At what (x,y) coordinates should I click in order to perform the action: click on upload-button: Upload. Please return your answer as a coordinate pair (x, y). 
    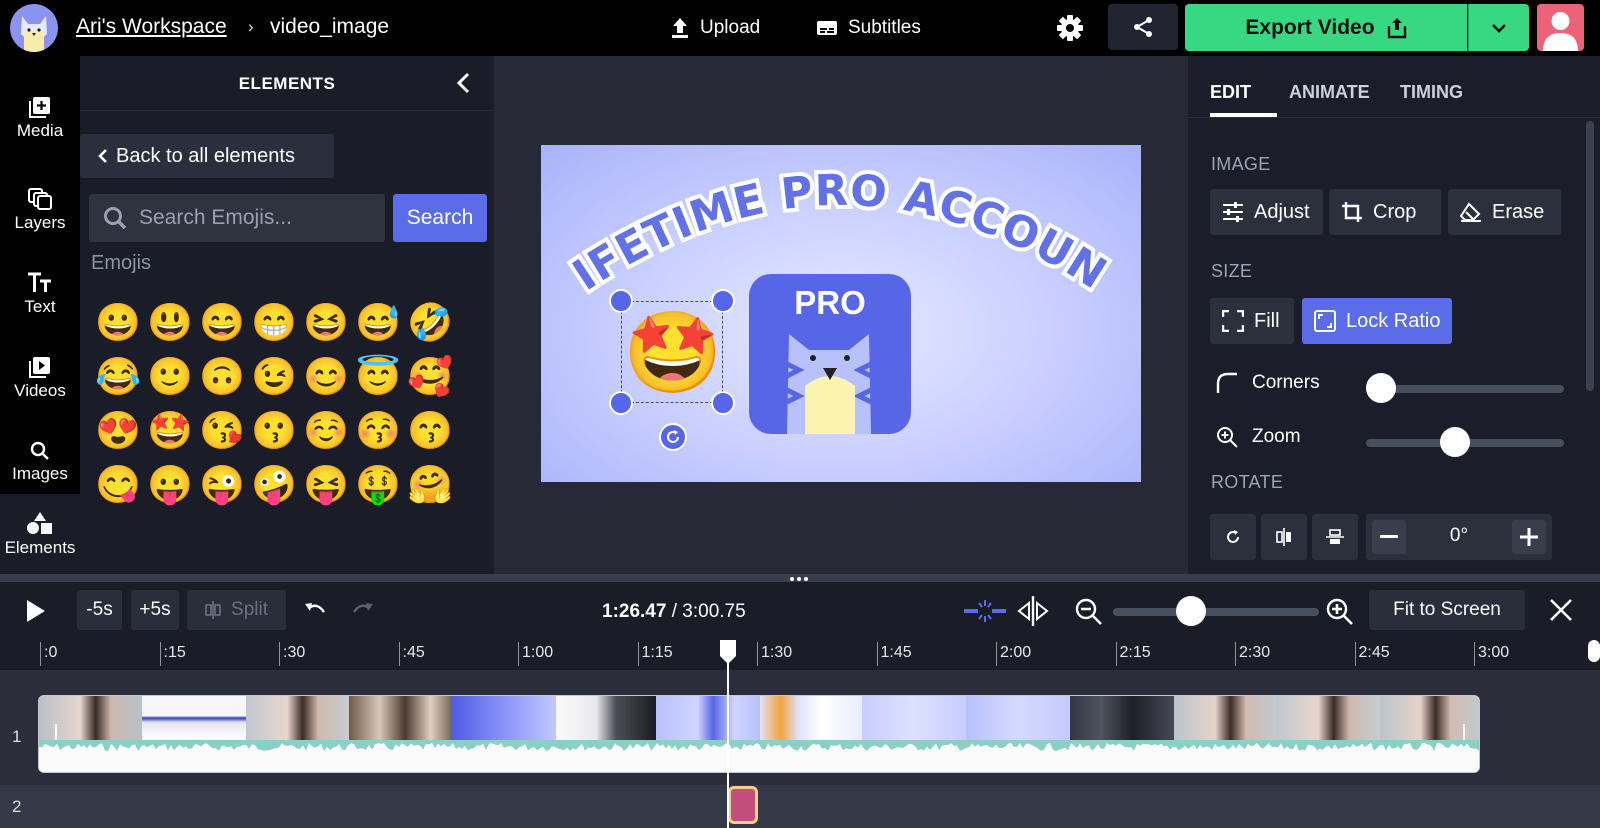
    Looking at the image, I should click on (715, 28).